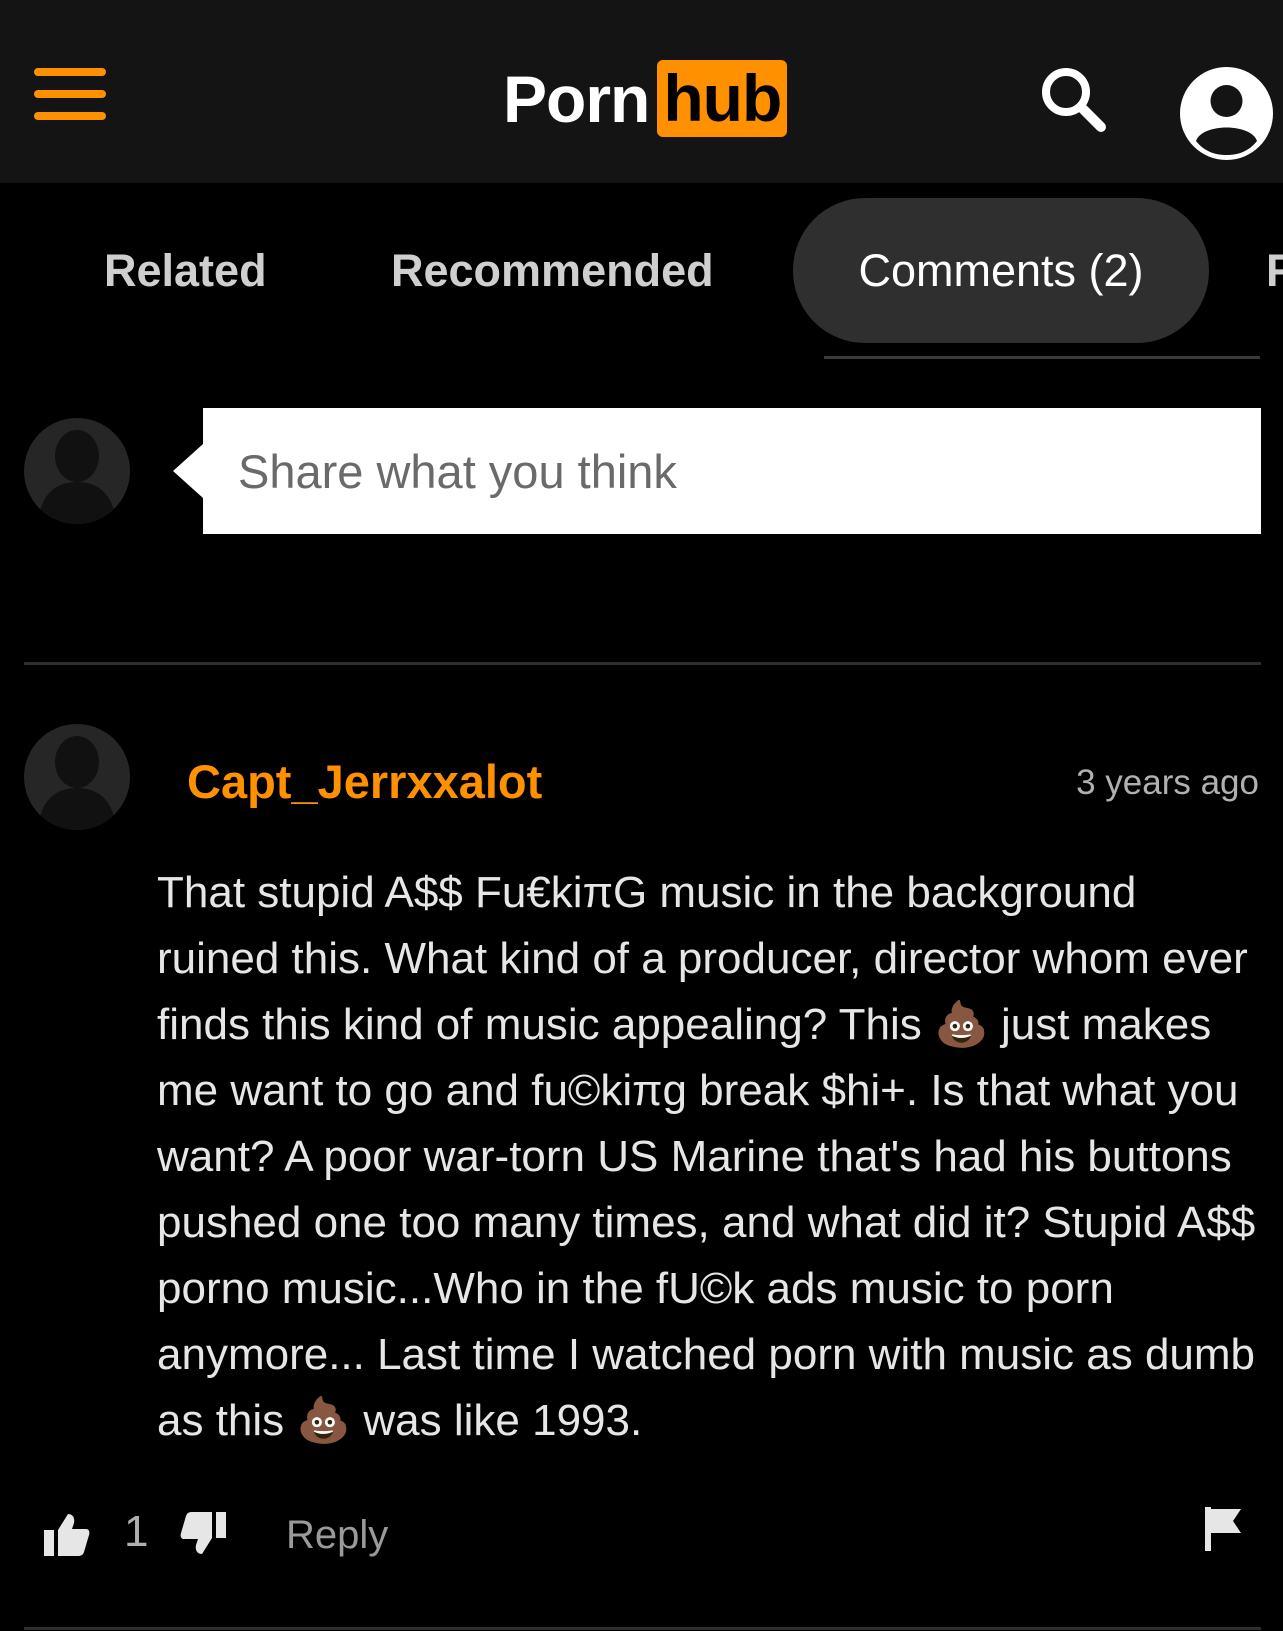  Describe the element at coordinates (203, 1535) in the screenshot. I see `thumbs-down-icon` at that location.